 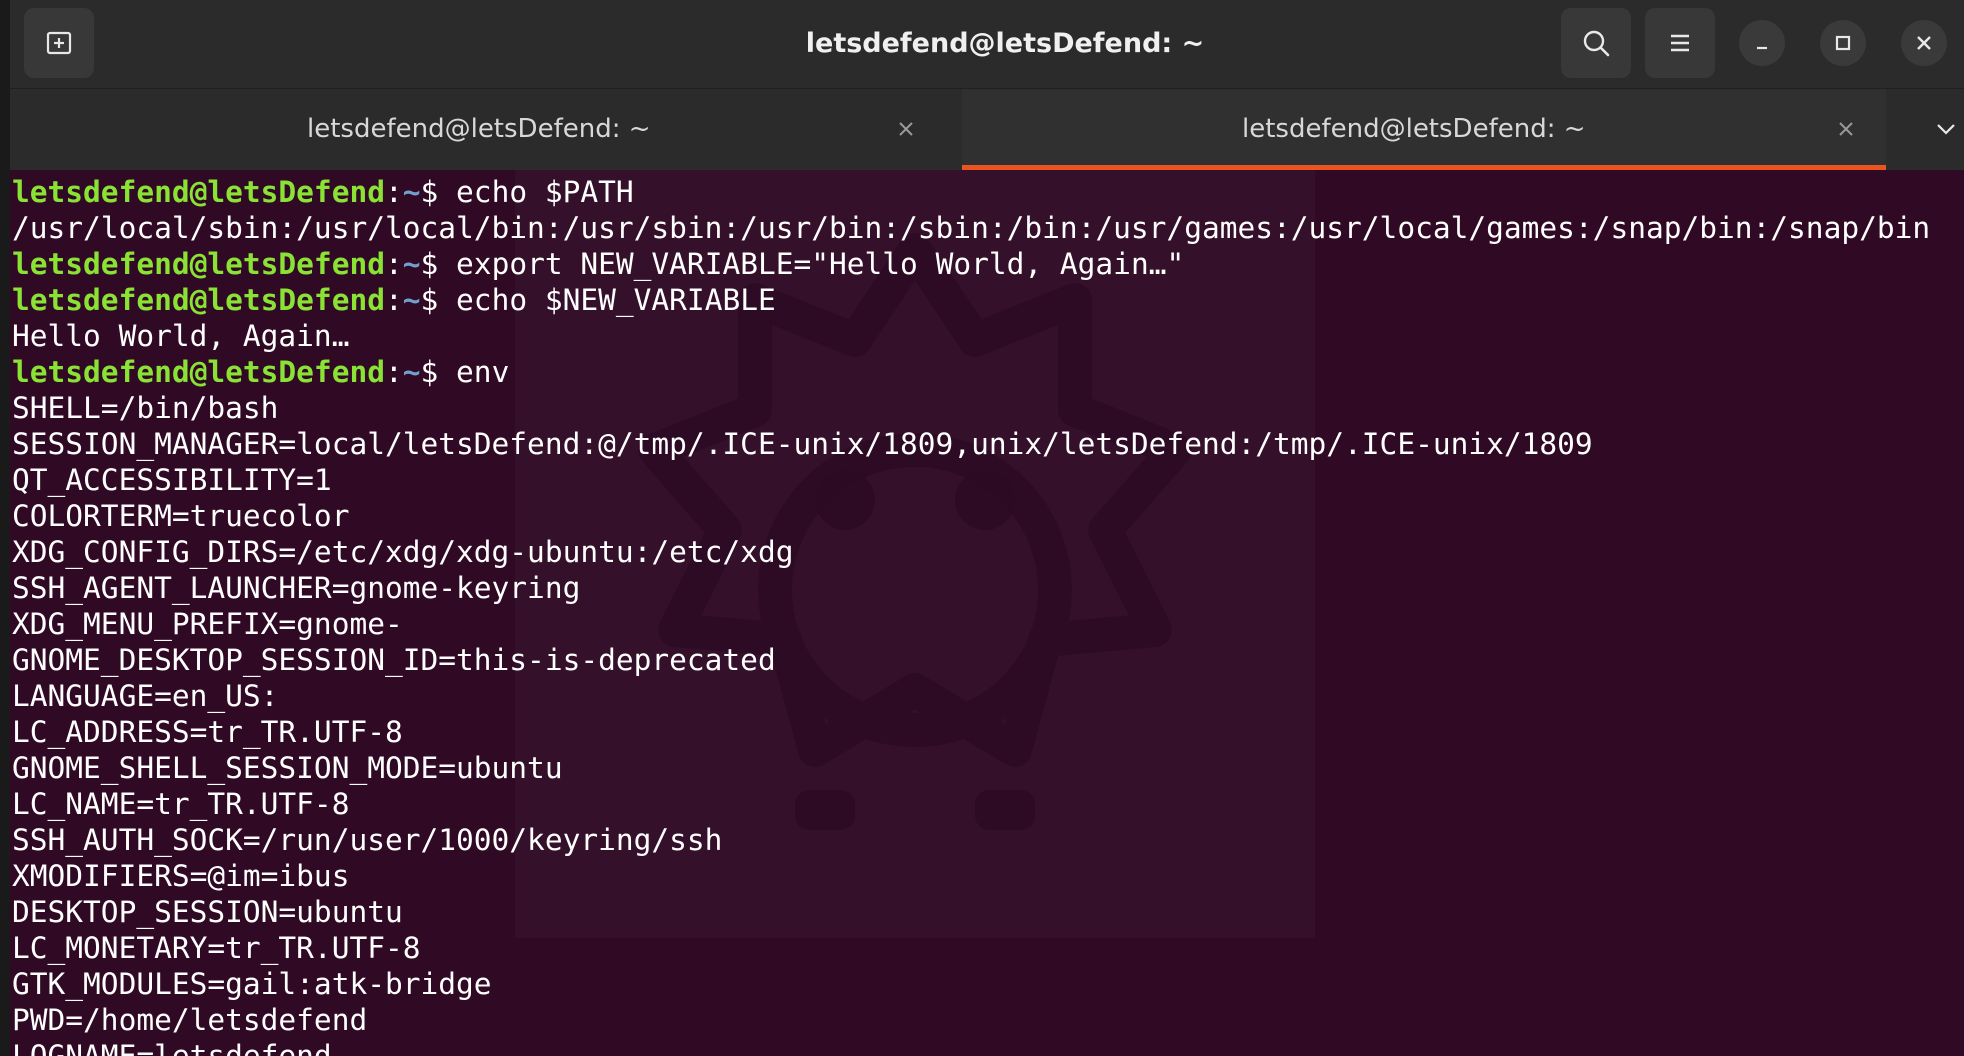 I want to click on new-tab-button, so click(x=59, y=43).